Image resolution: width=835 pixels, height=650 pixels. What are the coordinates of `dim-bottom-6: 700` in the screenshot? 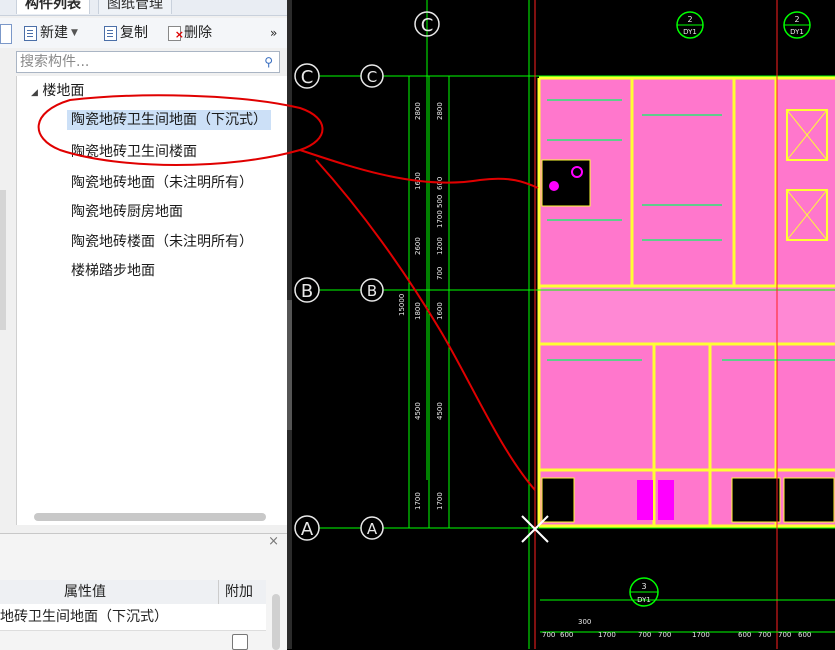 It's located at (664, 635).